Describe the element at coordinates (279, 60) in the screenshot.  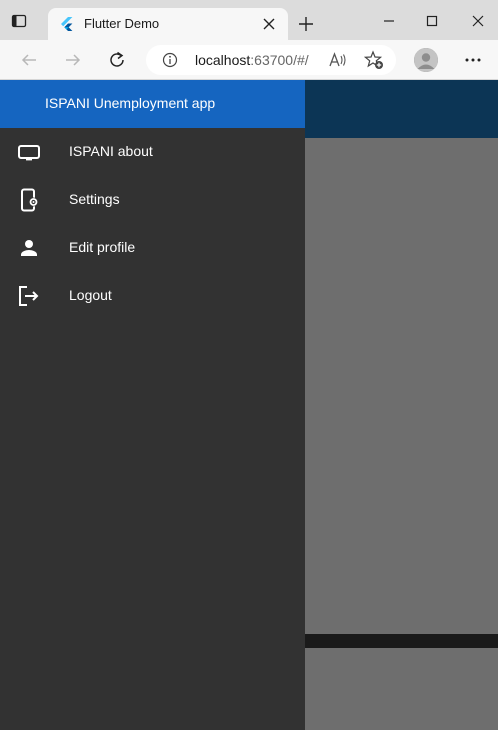
I see `url-path: :63700/#/` at that location.